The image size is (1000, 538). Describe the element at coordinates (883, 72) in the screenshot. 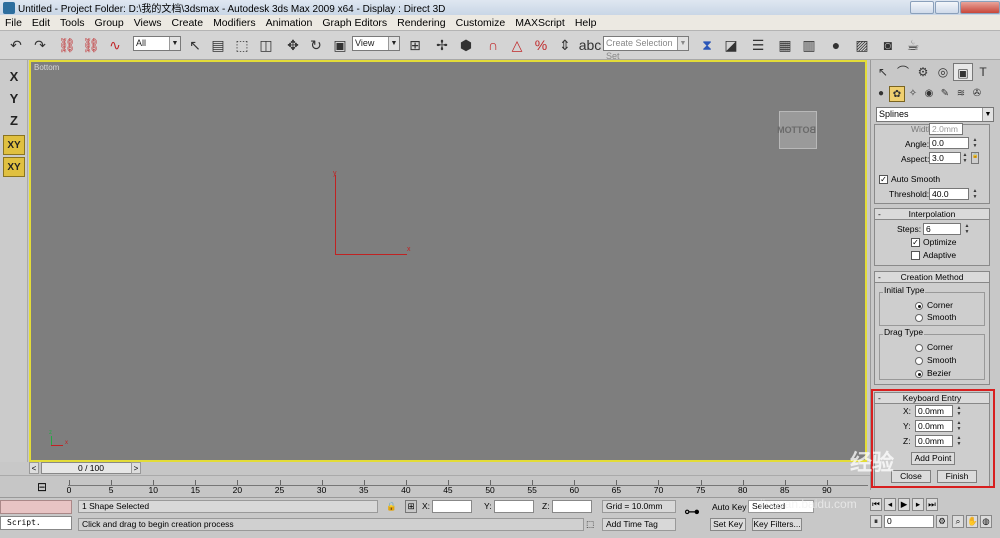

I see `create-tab-icon: ↖` at that location.